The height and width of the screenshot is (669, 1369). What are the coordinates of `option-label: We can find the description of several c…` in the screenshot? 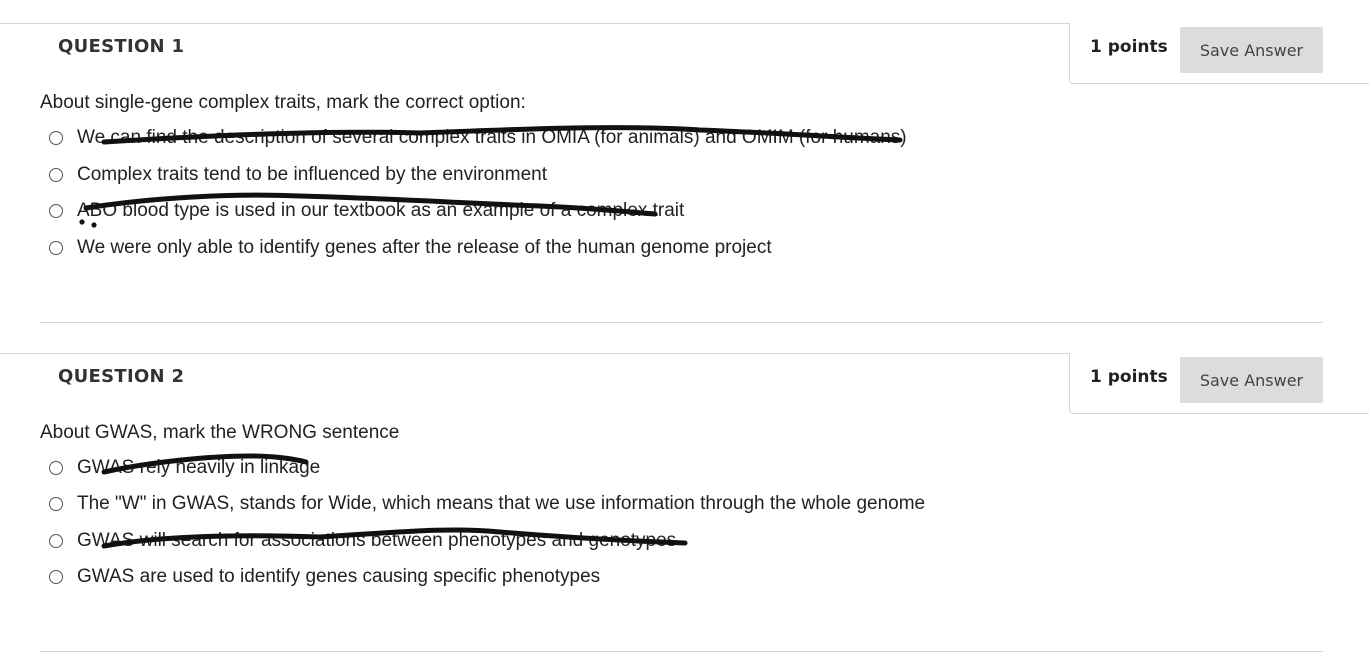 It's located at (492, 138).